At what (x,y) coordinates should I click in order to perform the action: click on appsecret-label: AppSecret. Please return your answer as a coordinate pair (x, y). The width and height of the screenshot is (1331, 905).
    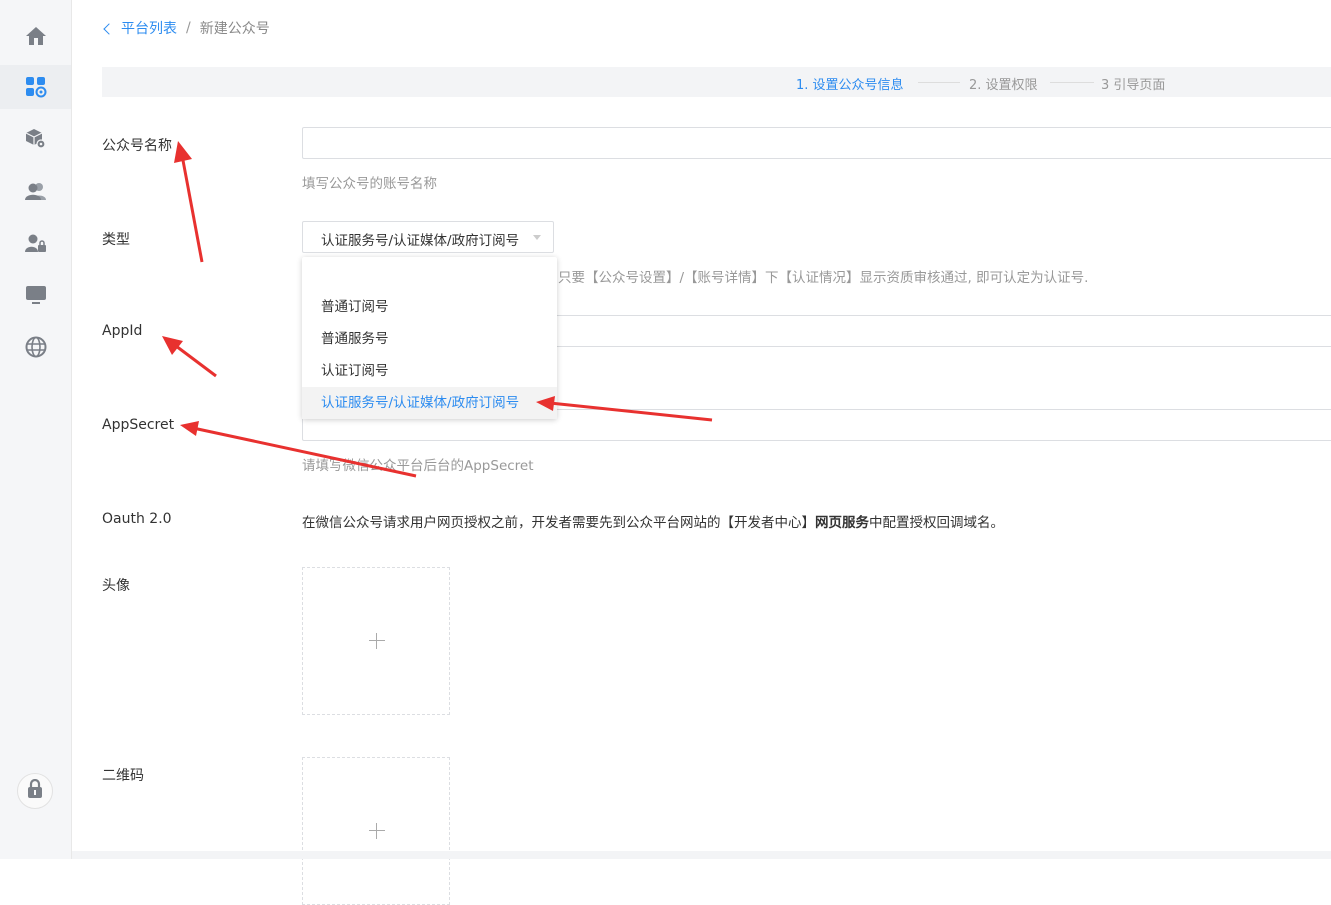
    Looking at the image, I should click on (138, 425).